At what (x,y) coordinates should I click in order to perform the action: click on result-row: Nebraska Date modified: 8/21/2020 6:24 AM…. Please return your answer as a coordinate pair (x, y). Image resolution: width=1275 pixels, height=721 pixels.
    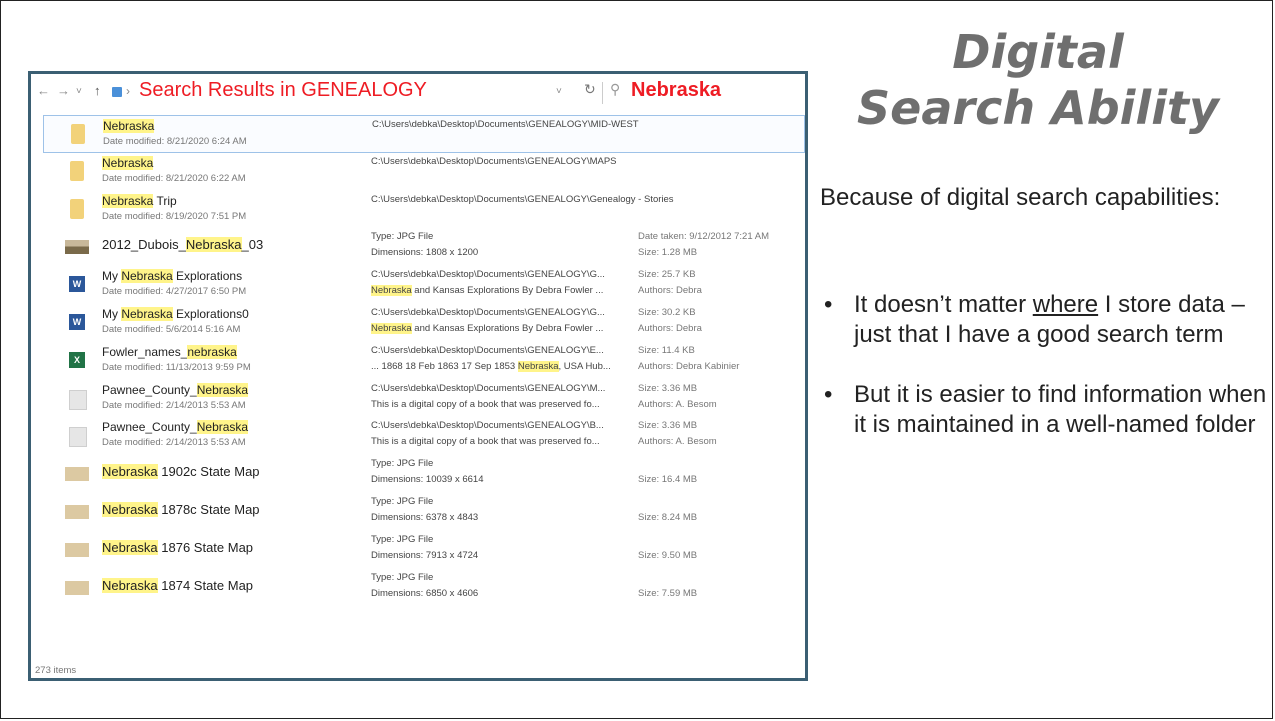
    Looking at the image, I should click on (424, 134).